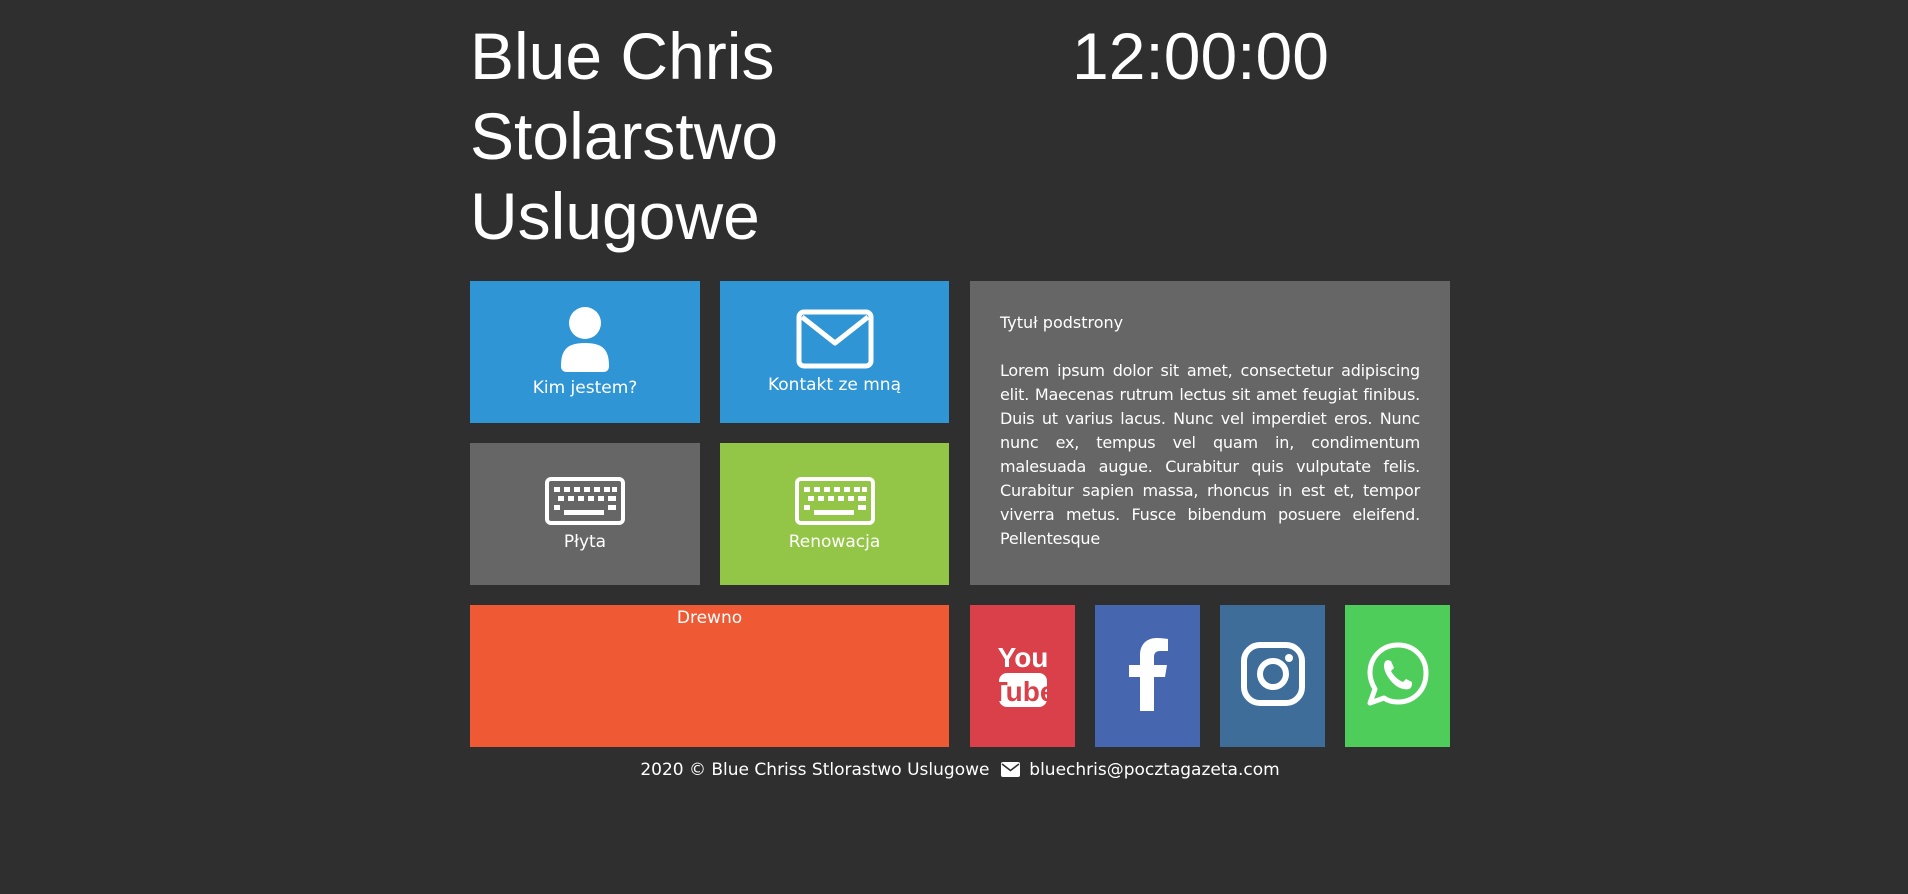  Describe the element at coordinates (709, 618) in the screenshot. I see `tile-label: Drewno` at that location.